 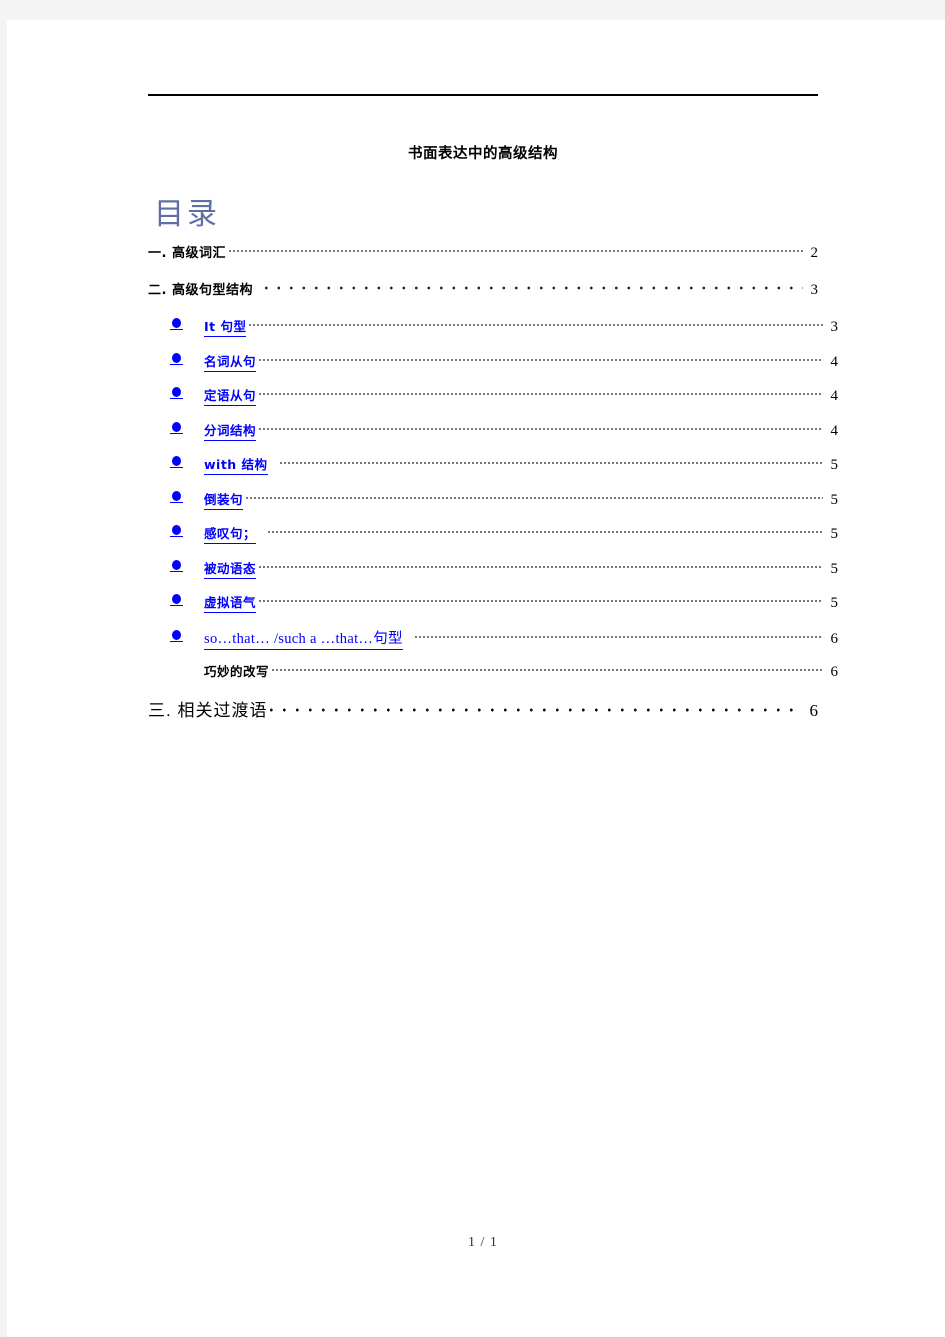 What do you see at coordinates (230, 568) in the screenshot?
I see `toc-entry-label: 被动语态` at bounding box center [230, 568].